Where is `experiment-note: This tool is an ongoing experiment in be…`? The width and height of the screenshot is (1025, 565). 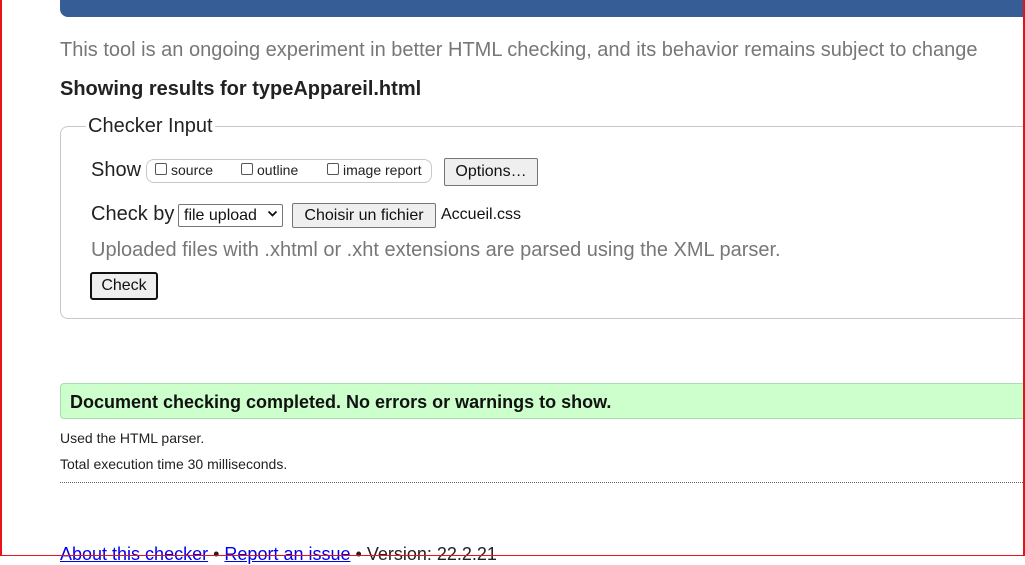 experiment-note: This tool is an ongoing experiment in be… is located at coordinates (519, 50).